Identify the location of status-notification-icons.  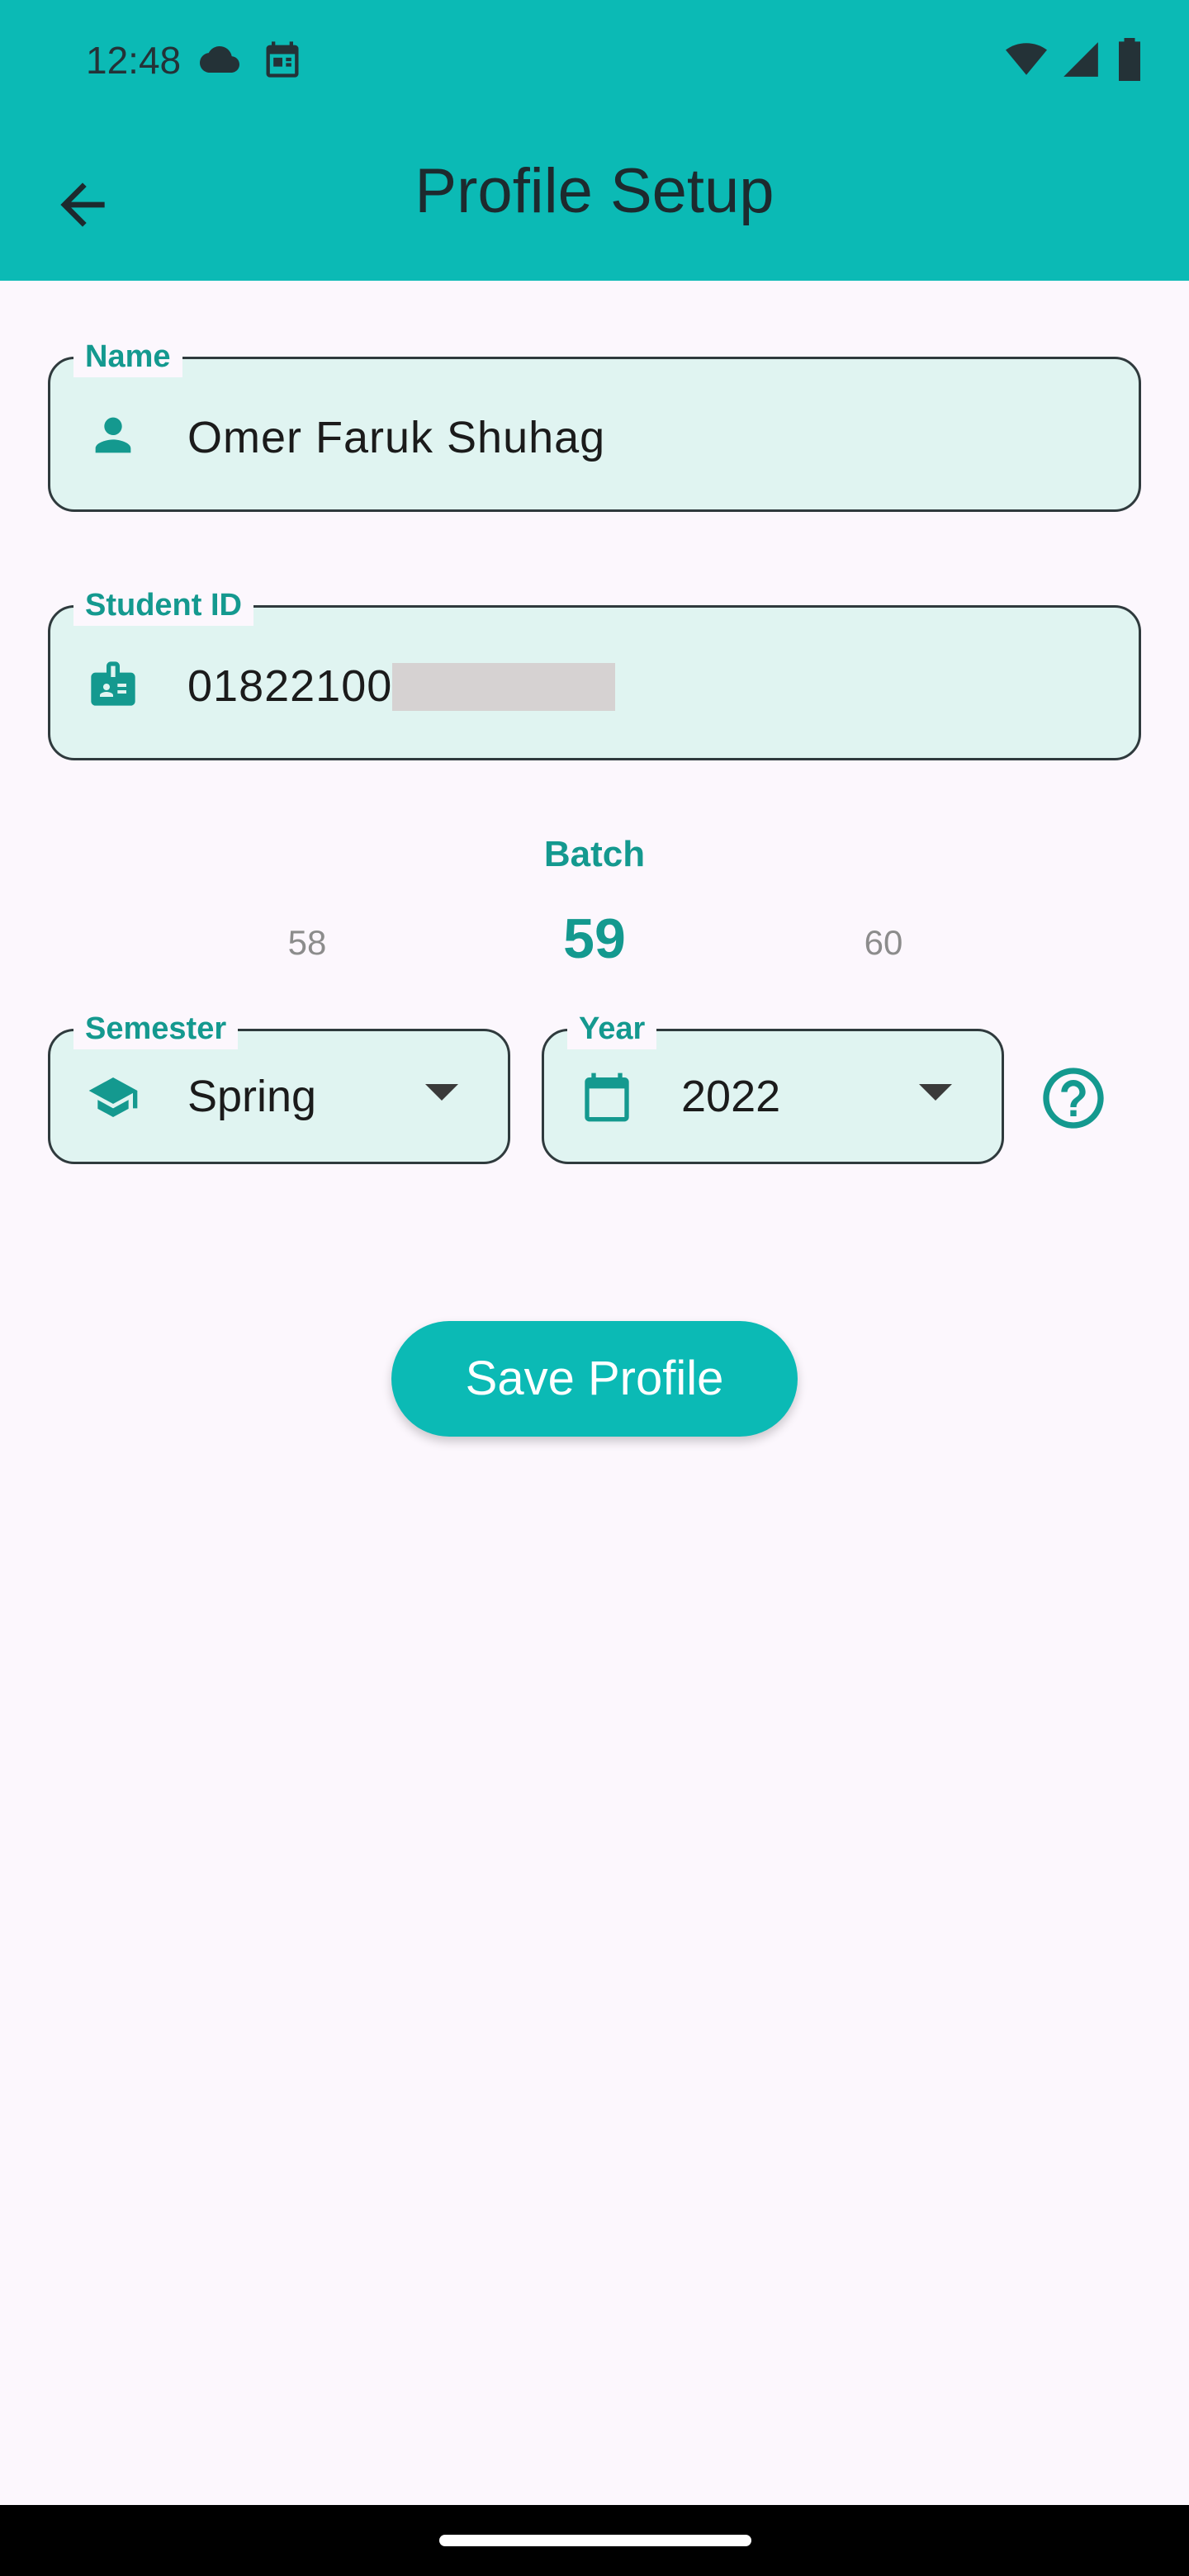
(250, 59).